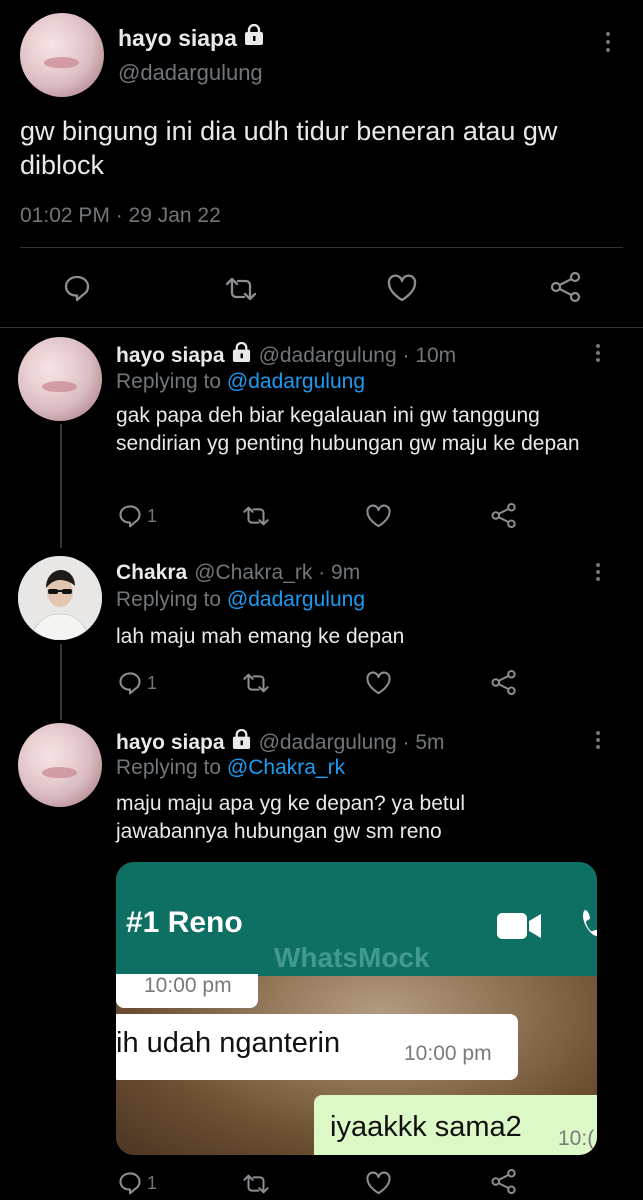 The height and width of the screenshot is (1200, 643). Describe the element at coordinates (356, 919) in the screenshot. I see `whatsapp-header: #1 Reno WhatsMock` at that location.